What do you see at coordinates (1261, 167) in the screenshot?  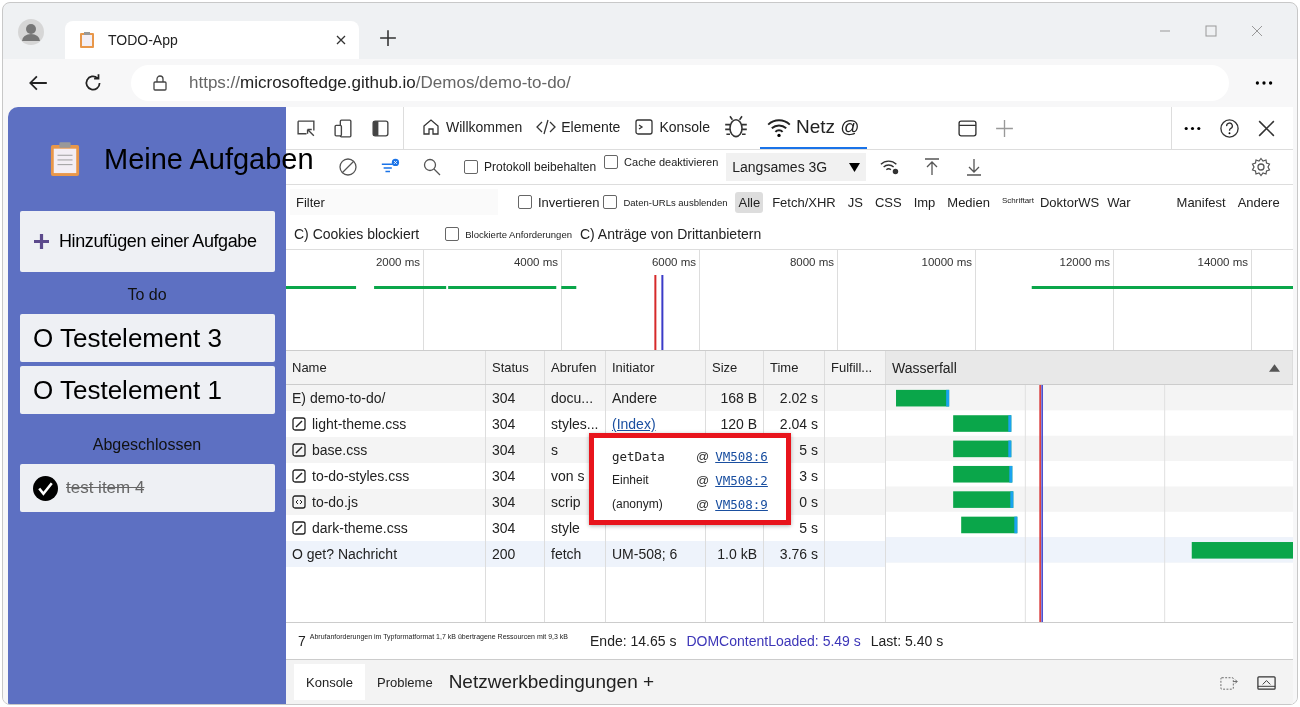 I see `settings-icon` at bounding box center [1261, 167].